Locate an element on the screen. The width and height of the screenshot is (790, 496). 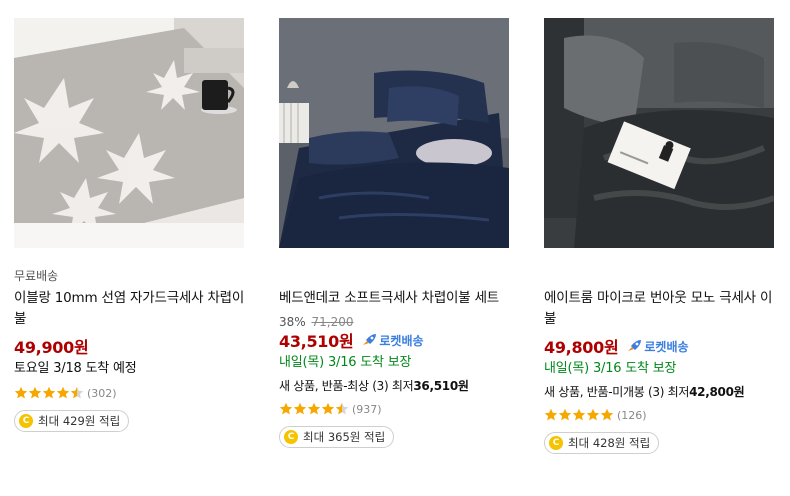
reward-badge: C 최대 428원 적립 is located at coordinates (602, 443).